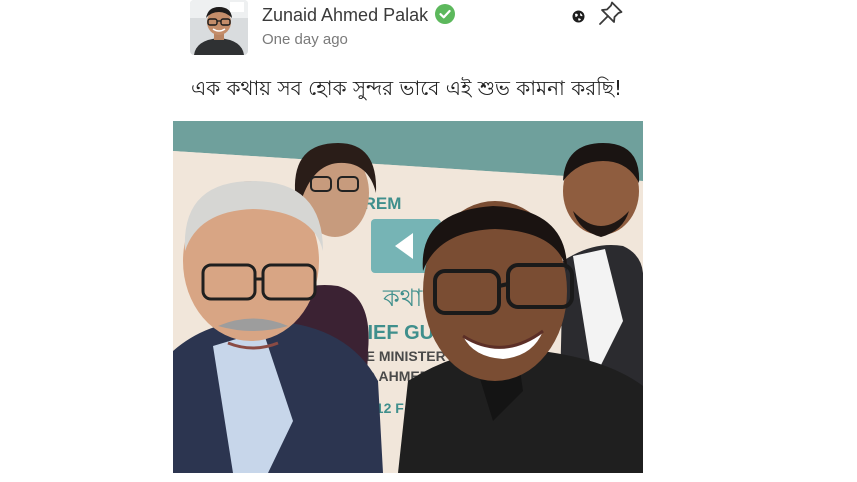  I want to click on verified-check-icon, so click(445, 14).